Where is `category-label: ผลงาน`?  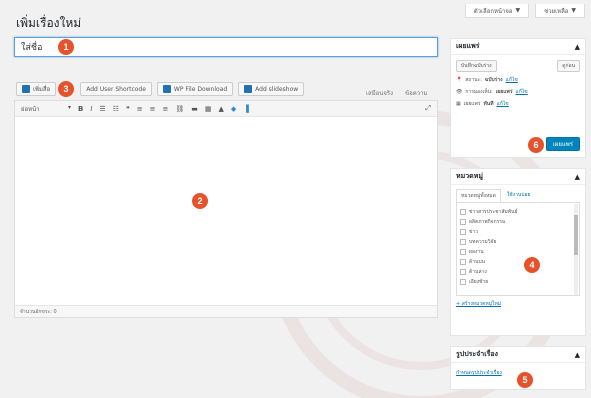
category-label: ผลงาน is located at coordinates (476, 252).